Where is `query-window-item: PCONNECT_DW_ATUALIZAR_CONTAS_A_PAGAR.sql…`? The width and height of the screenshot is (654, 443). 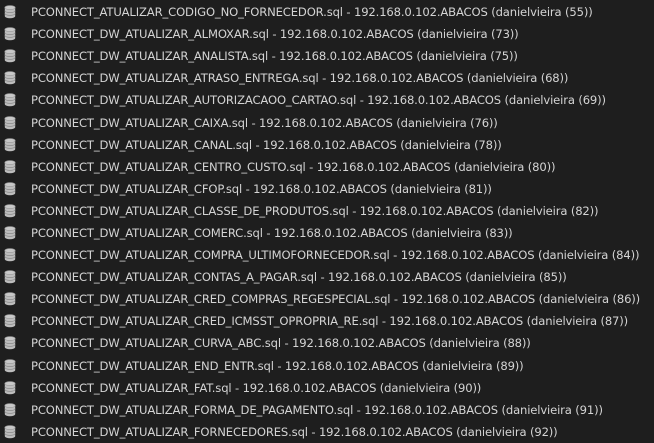
query-window-item: PCONNECT_DW_ATUALIZAR_CONTAS_A_PAGAR.sql… is located at coordinates (327, 277).